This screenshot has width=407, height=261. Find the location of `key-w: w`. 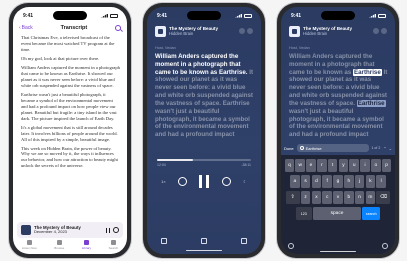

key-w: w is located at coordinates (300, 165).